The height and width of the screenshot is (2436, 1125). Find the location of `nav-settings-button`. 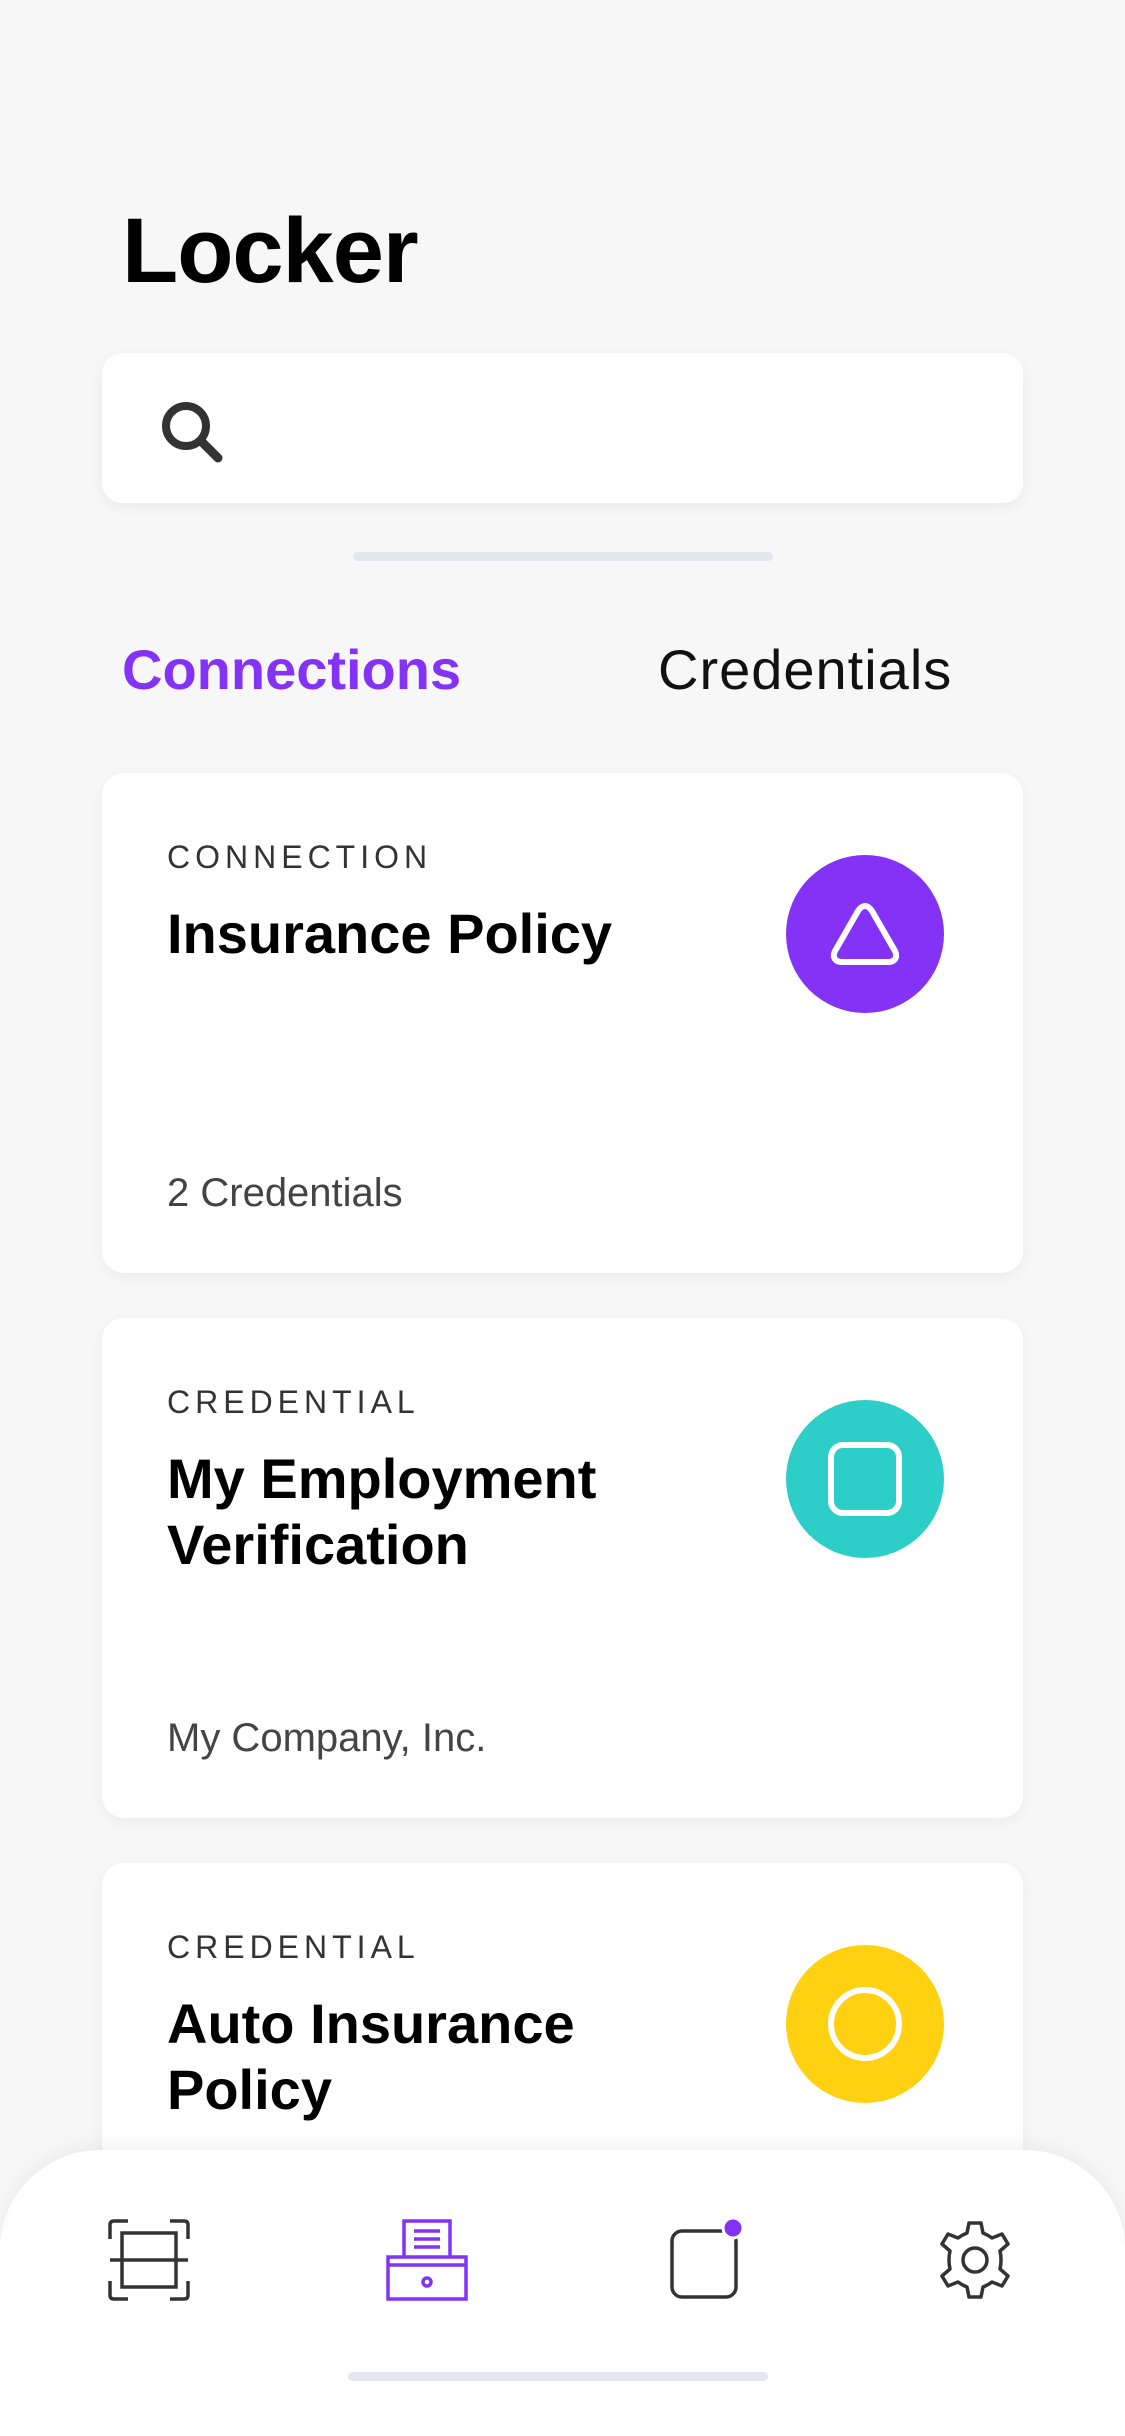

nav-settings-button is located at coordinates (975, 2260).